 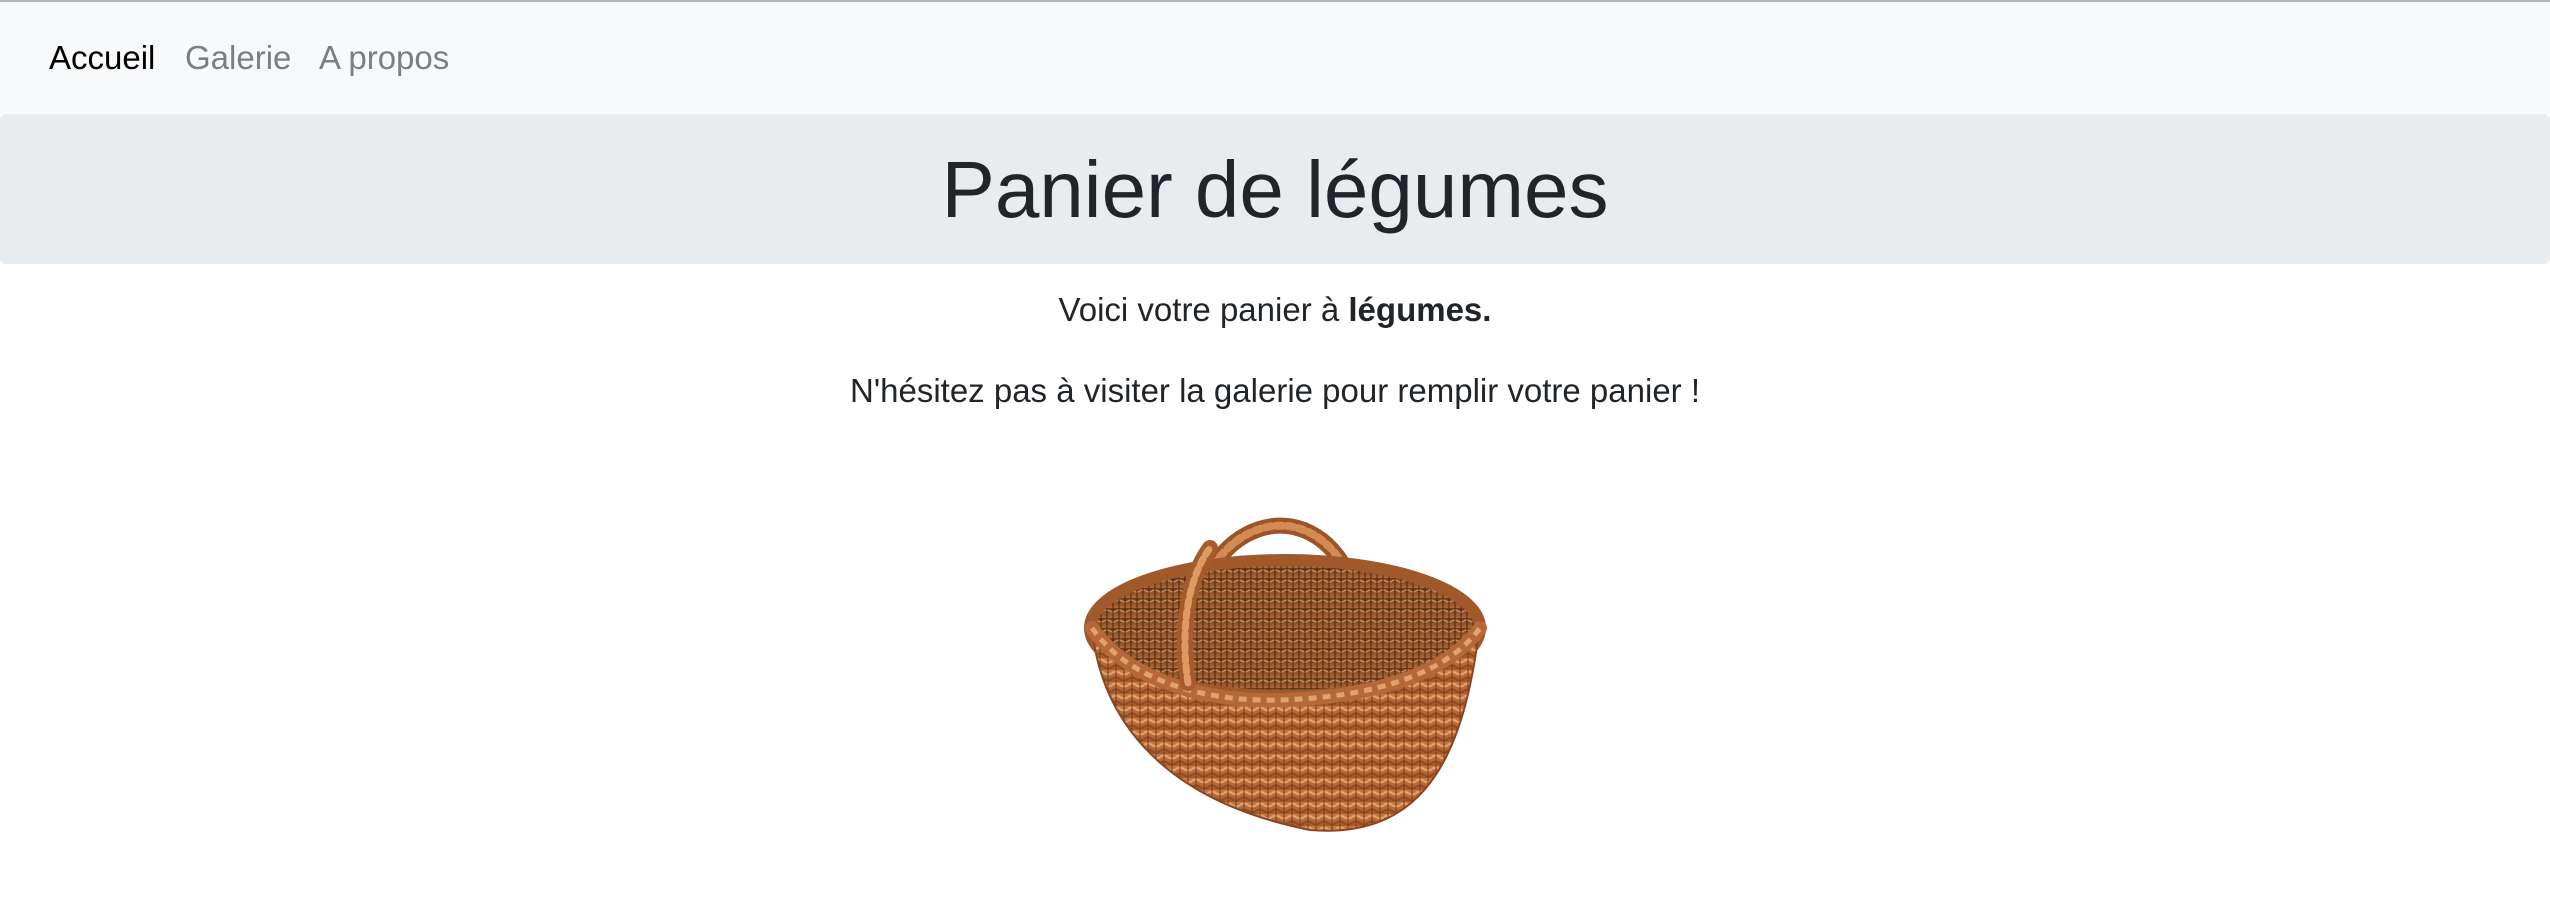 What do you see at coordinates (1203, 309) in the screenshot?
I see `intro-text: Voici votre panier à` at bounding box center [1203, 309].